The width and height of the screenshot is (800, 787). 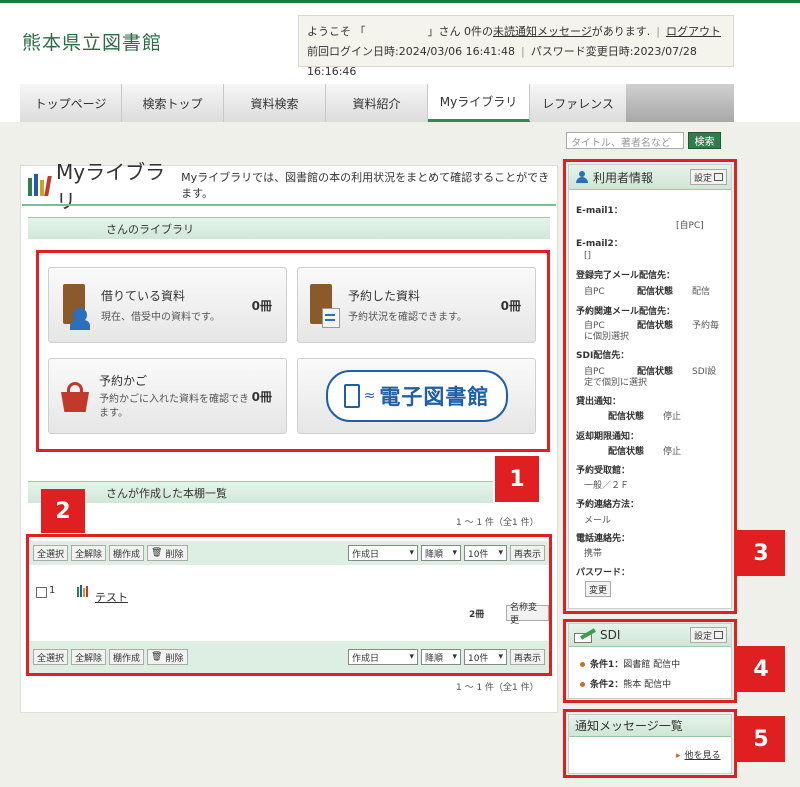 What do you see at coordinates (626, 276) in the screenshot?
I see `reg-mail-label: 登録完了メール配信先：` at bounding box center [626, 276].